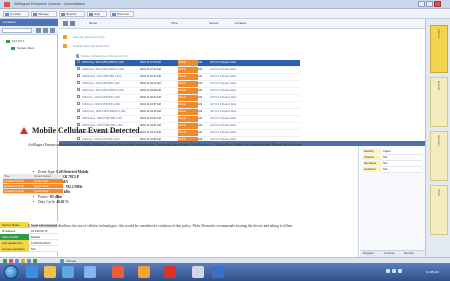 The height and width of the screenshot is (281, 450). I want to click on alert-icon, so click(24, 130).